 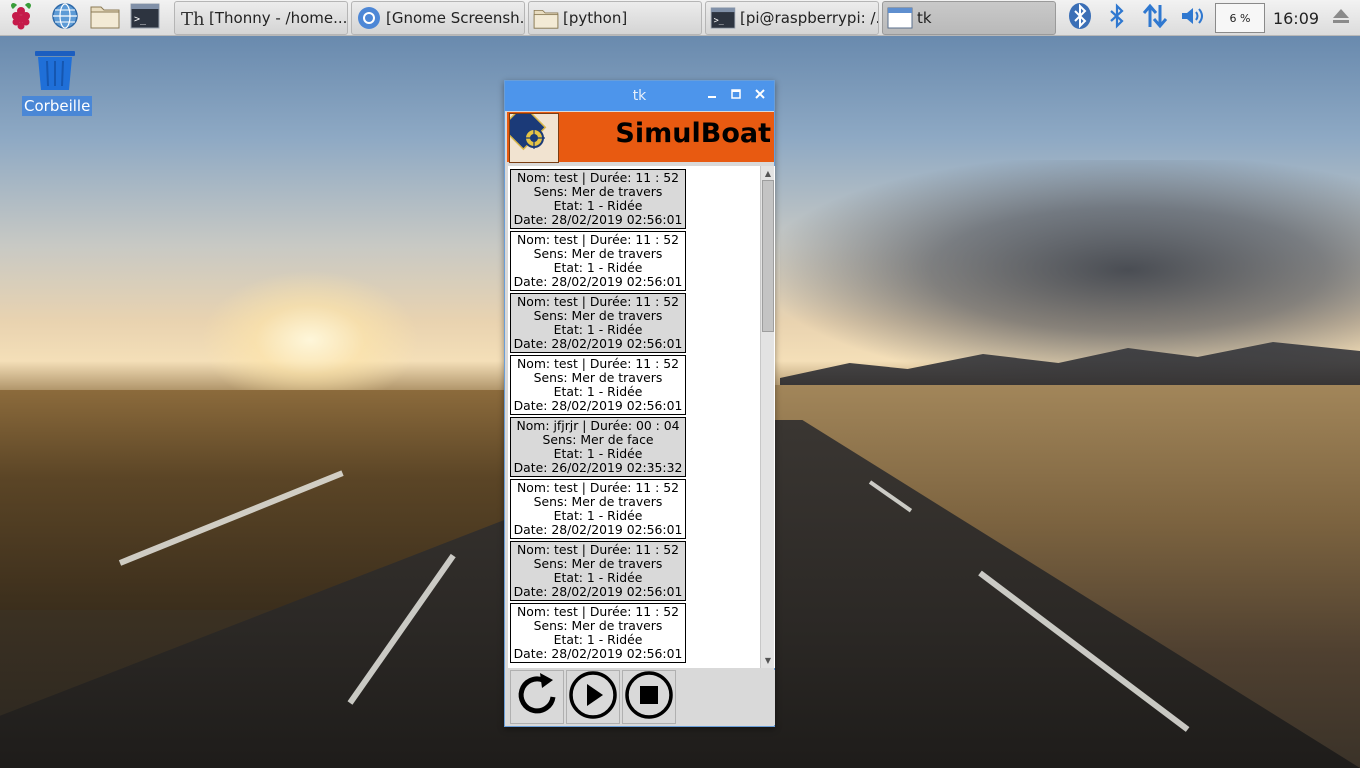 What do you see at coordinates (693, 133) in the screenshot?
I see `app-title: SimulBoat` at bounding box center [693, 133].